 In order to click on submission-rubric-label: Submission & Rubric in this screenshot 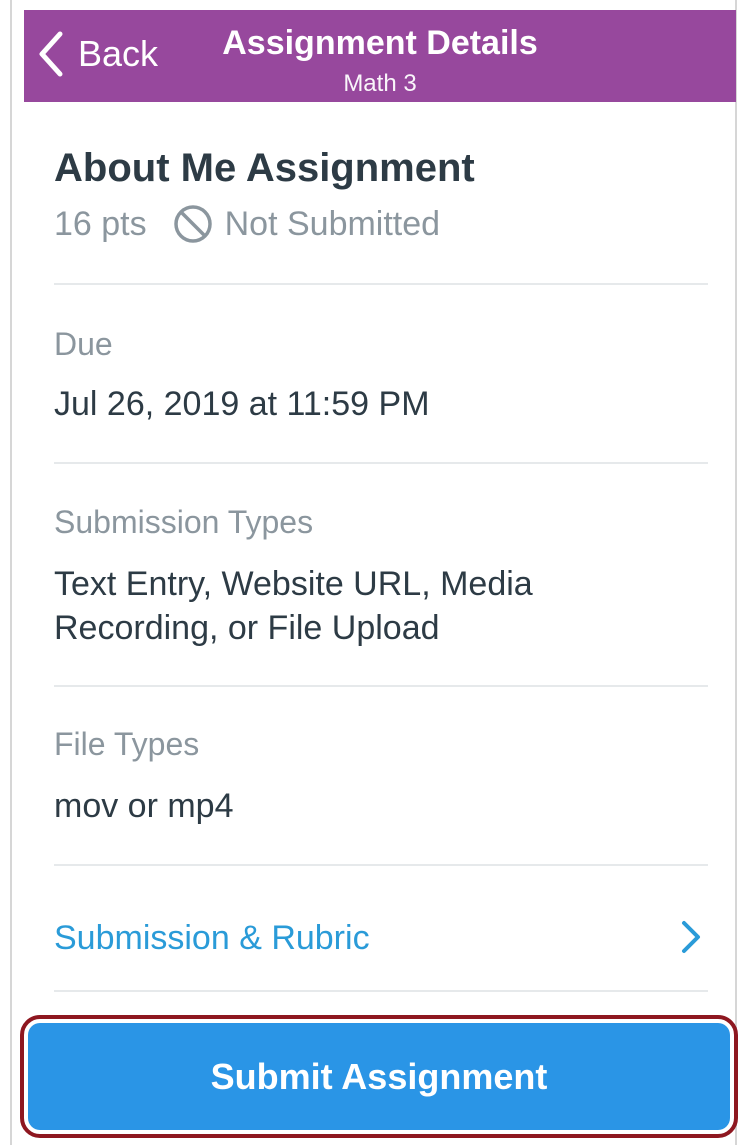, I will do `click(212, 938)`.